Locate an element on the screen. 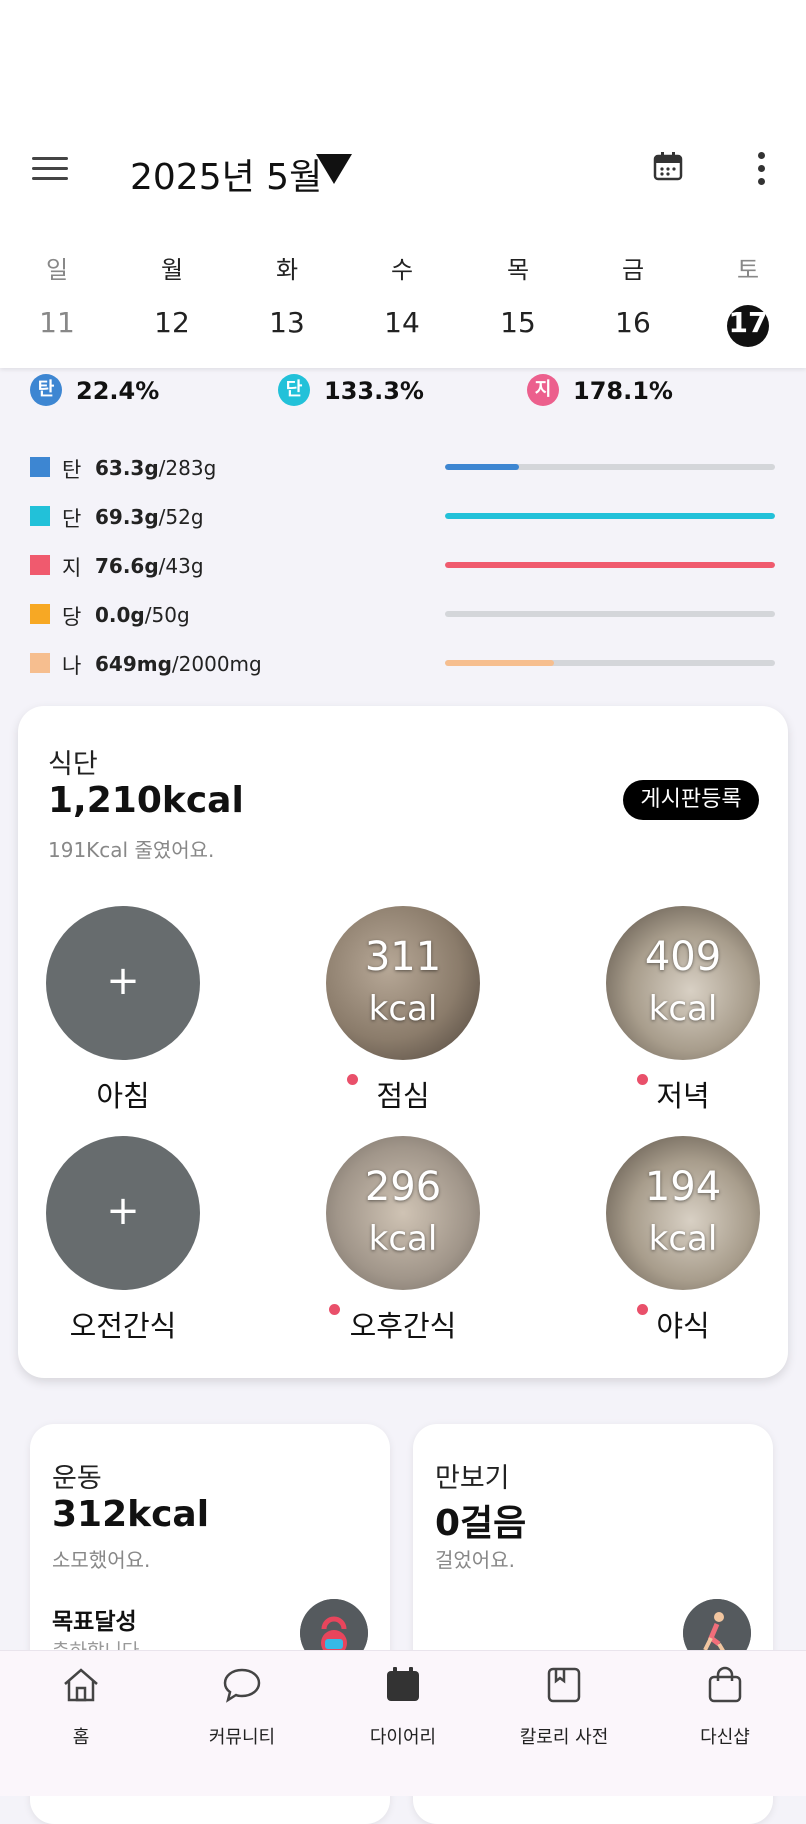 This screenshot has width=806, height=1824. fat-badge: 지 is located at coordinates (543, 390).